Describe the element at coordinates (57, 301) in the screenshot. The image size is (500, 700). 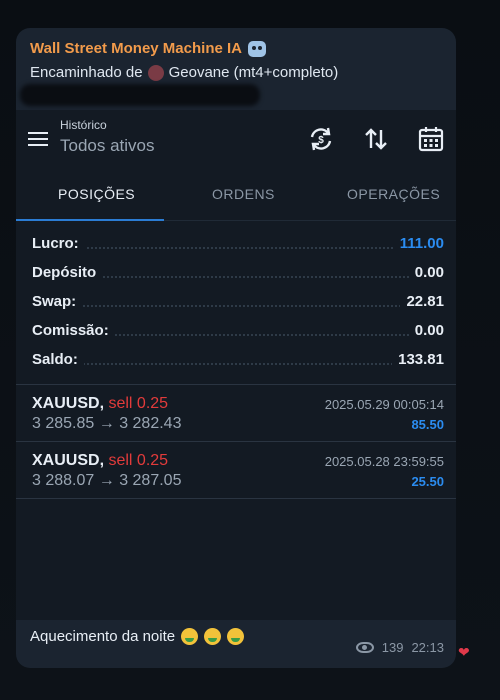
I see `summary-label: Swap:` at that location.